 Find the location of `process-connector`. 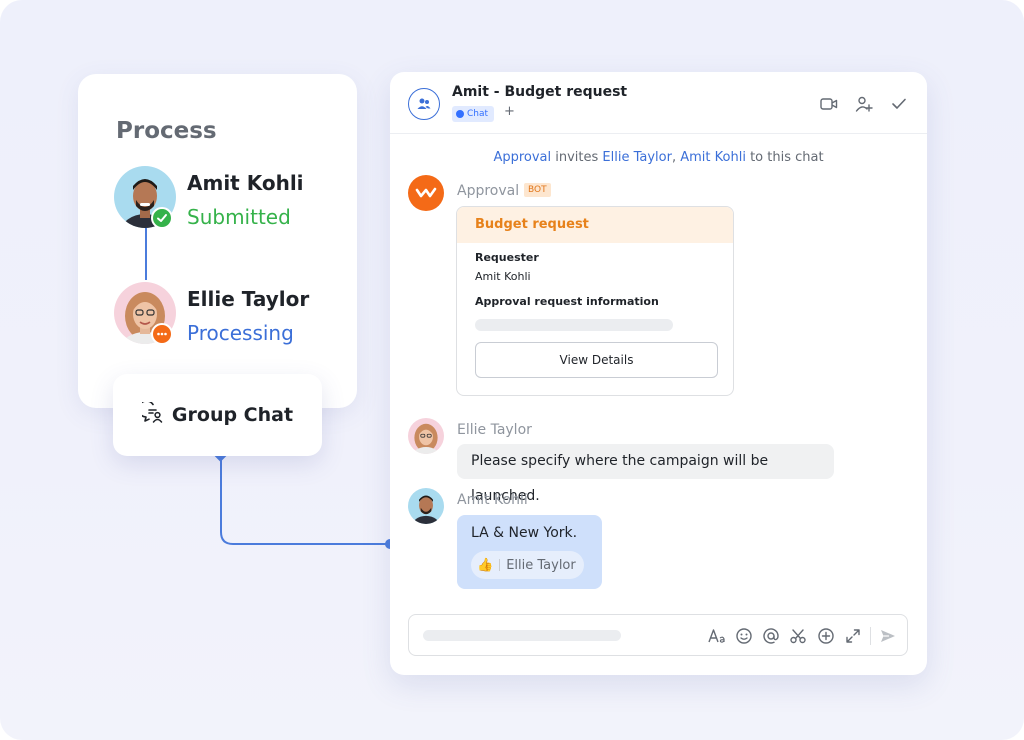

process-connector is located at coordinates (146, 252).